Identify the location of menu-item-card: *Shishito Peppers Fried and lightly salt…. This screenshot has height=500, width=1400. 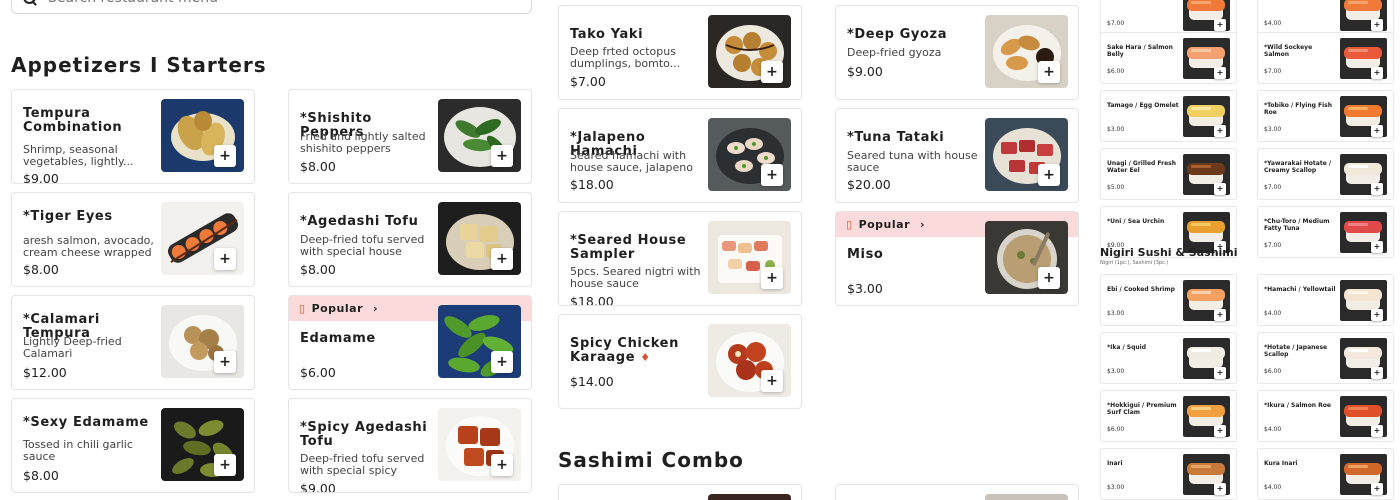
(410, 136).